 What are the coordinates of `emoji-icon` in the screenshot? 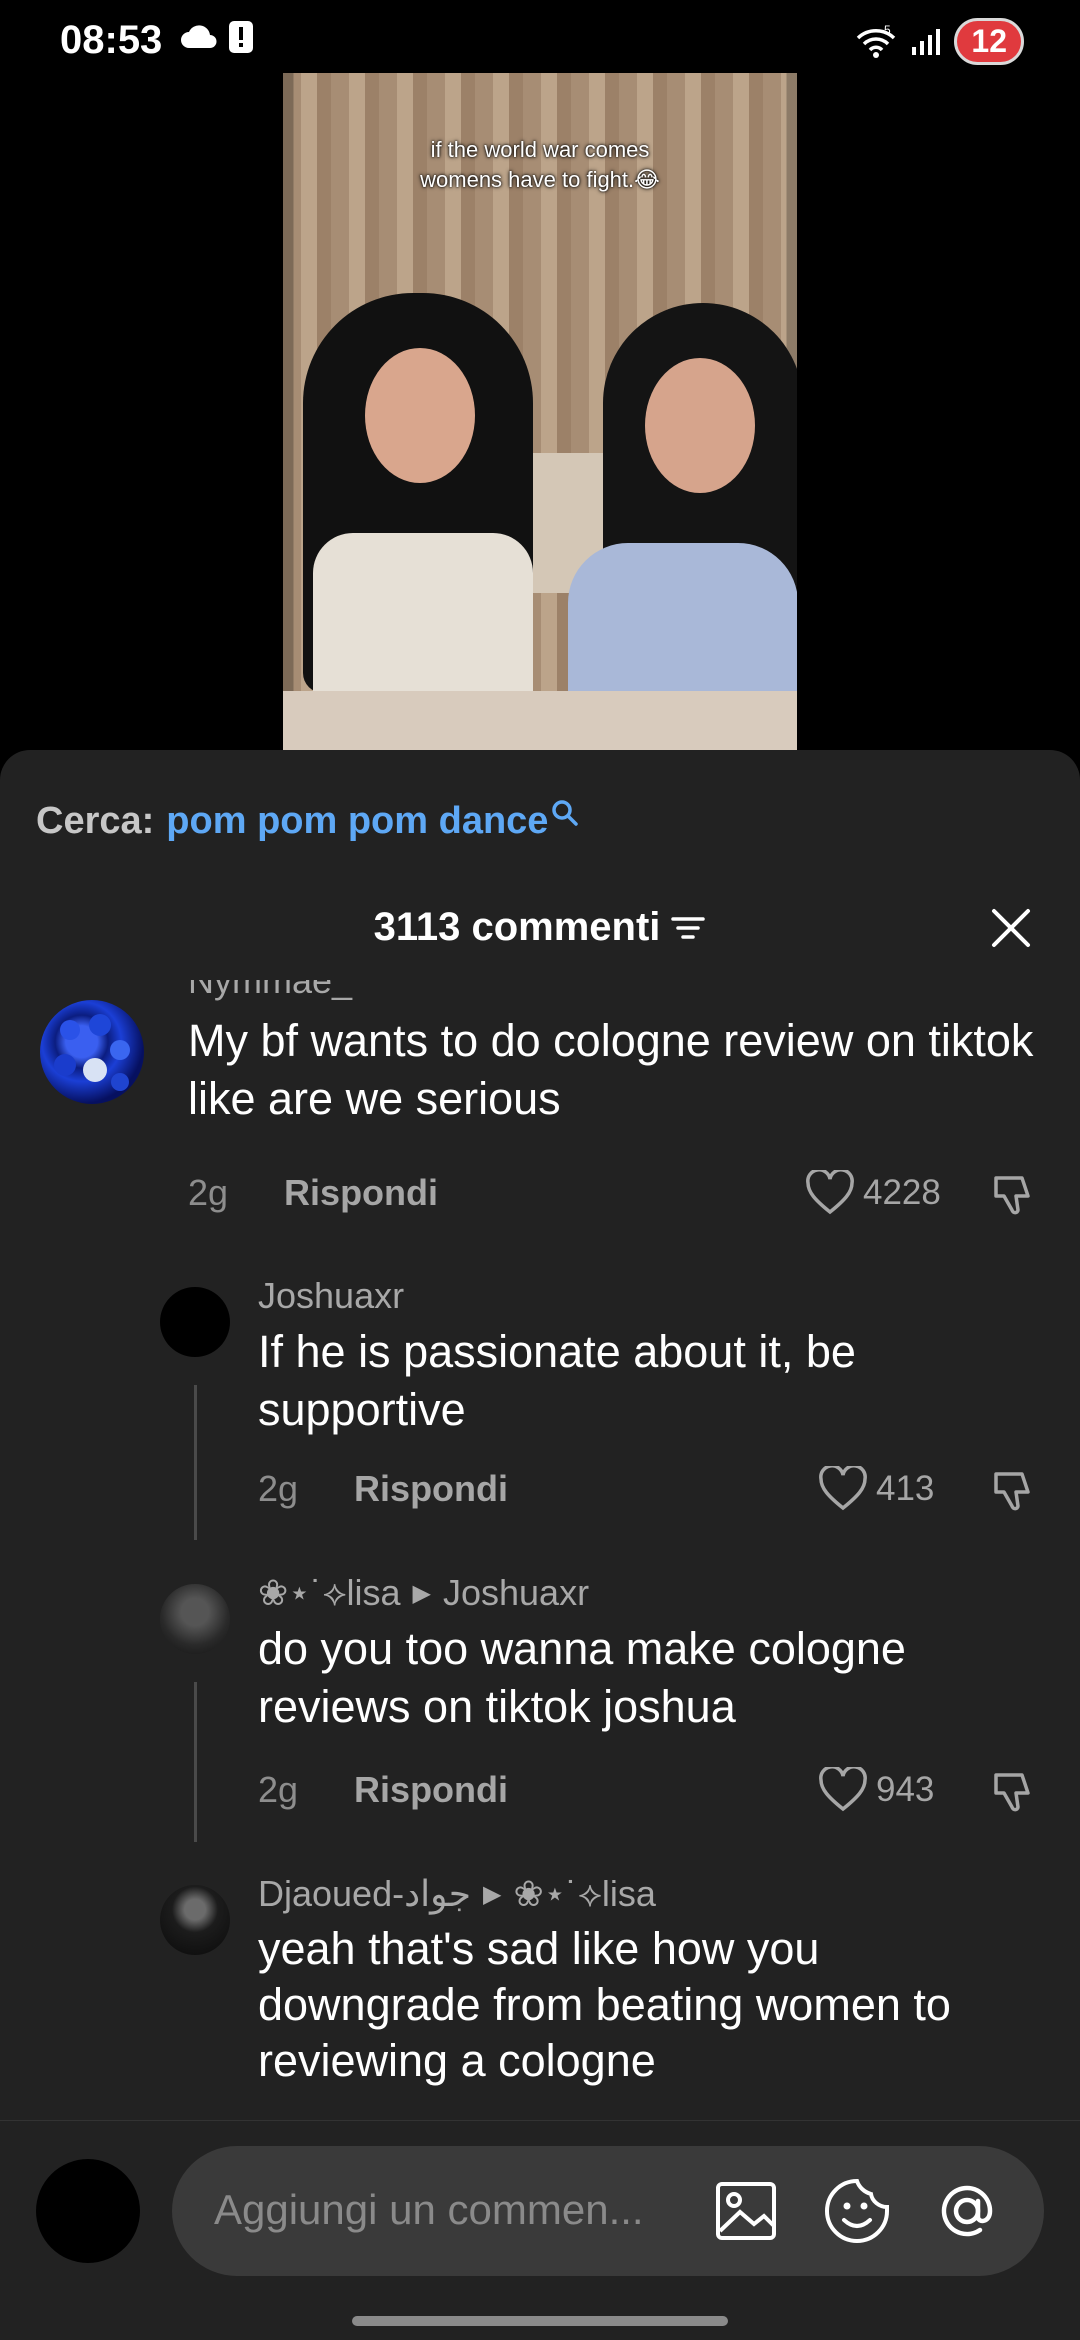 It's located at (857, 2211).